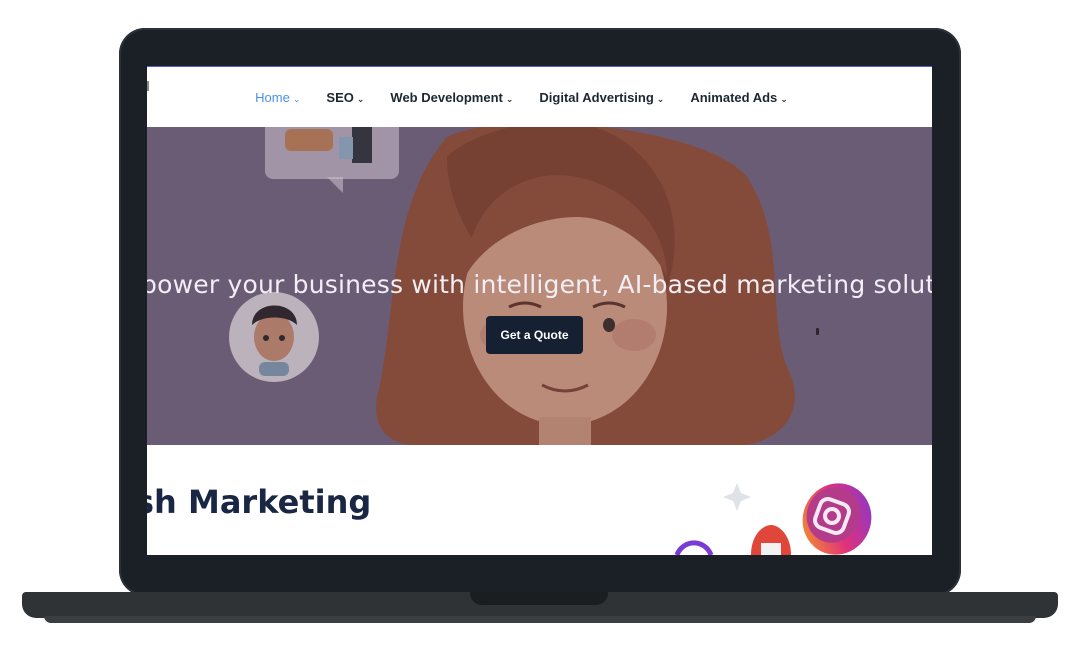  Describe the element at coordinates (694, 547) in the screenshot. I see `partial-circle-icon` at that location.